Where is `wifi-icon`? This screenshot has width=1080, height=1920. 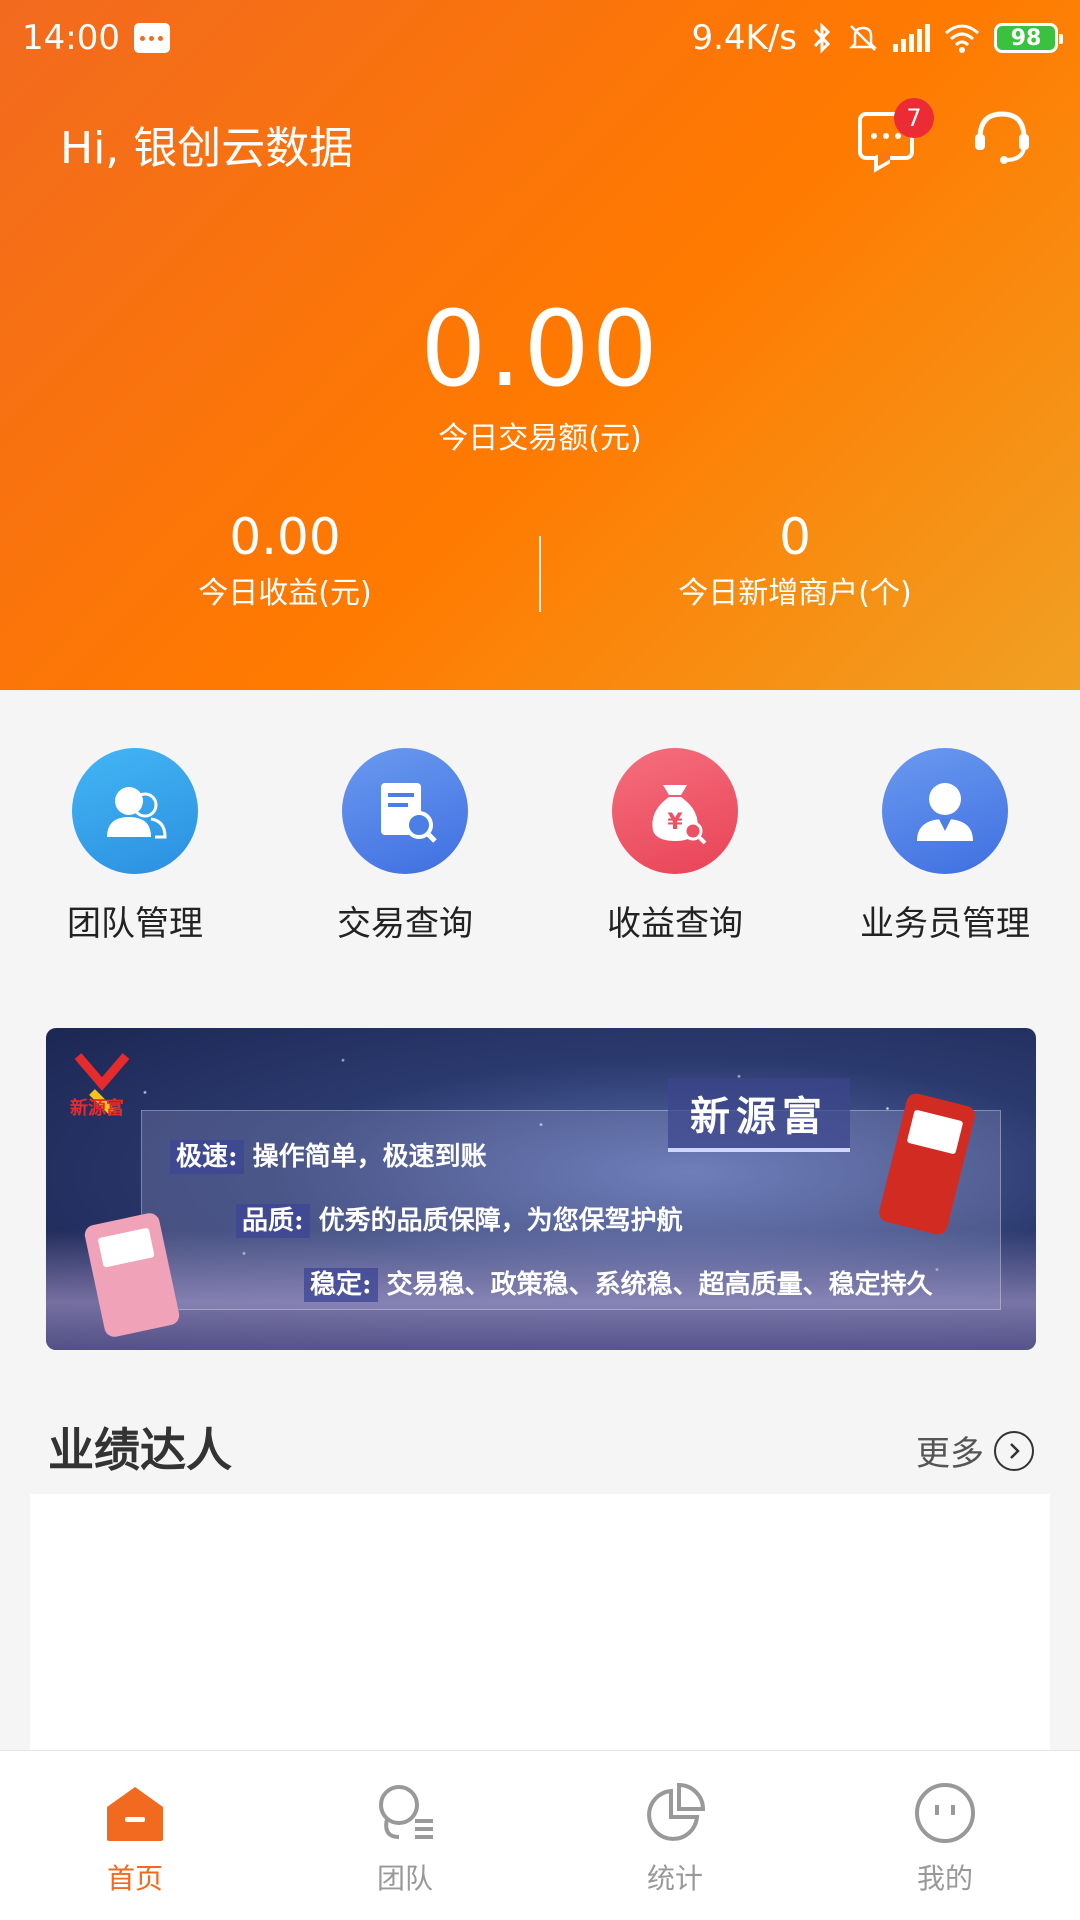 wifi-icon is located at coordinates (962, 38).